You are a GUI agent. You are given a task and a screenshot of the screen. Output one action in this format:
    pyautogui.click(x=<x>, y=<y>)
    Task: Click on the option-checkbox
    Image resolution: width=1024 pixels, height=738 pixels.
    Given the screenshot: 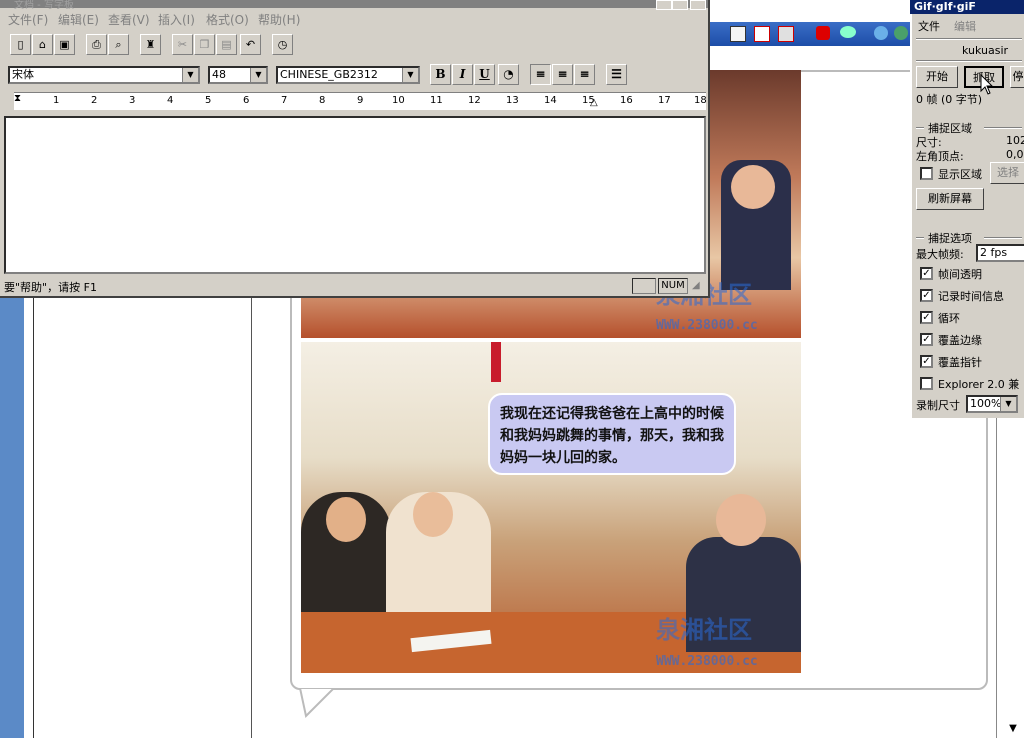 What is the action you would take?
    pyautogui.click(x=926, y=383)
    